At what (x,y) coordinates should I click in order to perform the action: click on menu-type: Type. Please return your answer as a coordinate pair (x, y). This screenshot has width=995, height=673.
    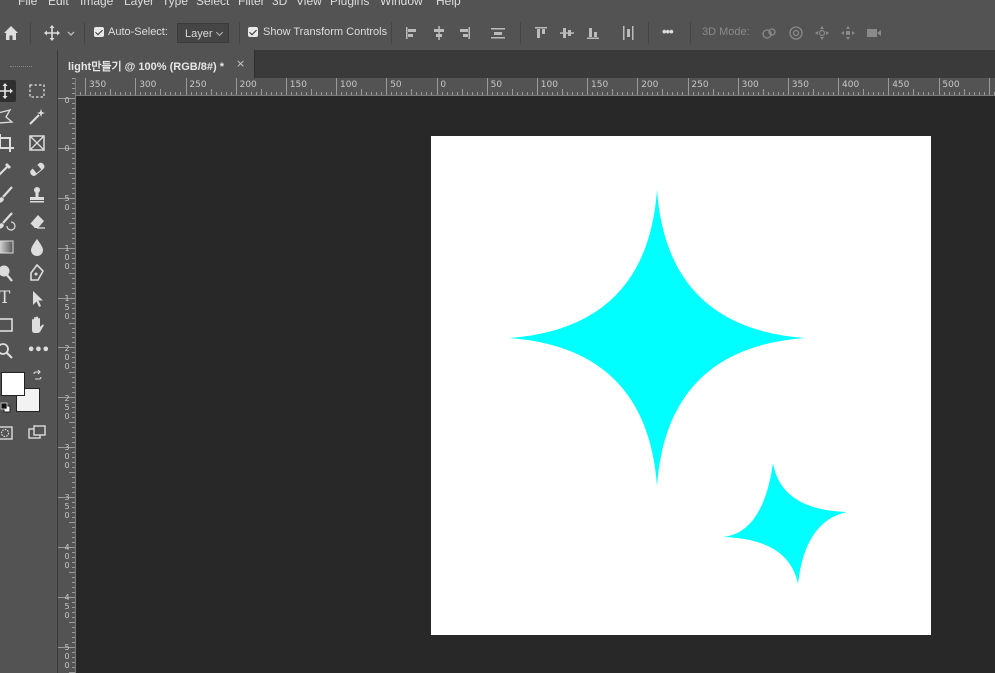
    Looking at the image, I should click on (175, 4).